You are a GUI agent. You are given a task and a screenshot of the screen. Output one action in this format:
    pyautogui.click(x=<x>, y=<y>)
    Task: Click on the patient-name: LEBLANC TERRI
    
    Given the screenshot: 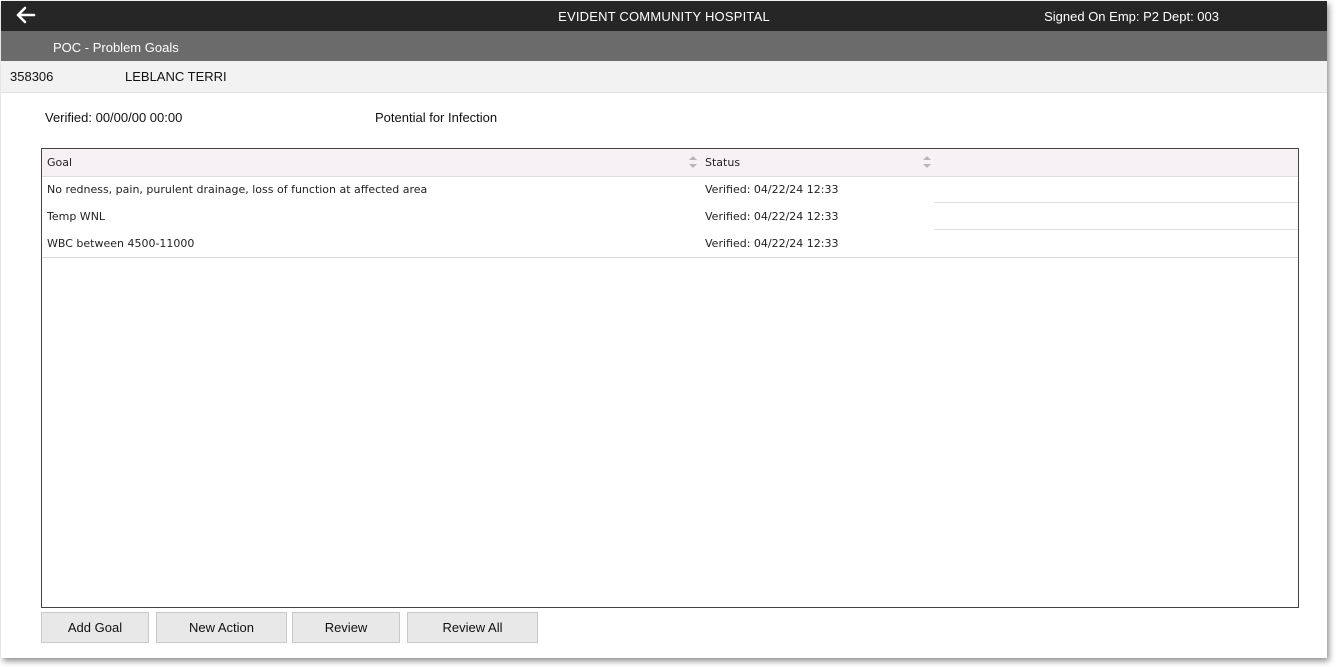 What is the action you would take?
    pyautogui.click(x=176, y=76)
    